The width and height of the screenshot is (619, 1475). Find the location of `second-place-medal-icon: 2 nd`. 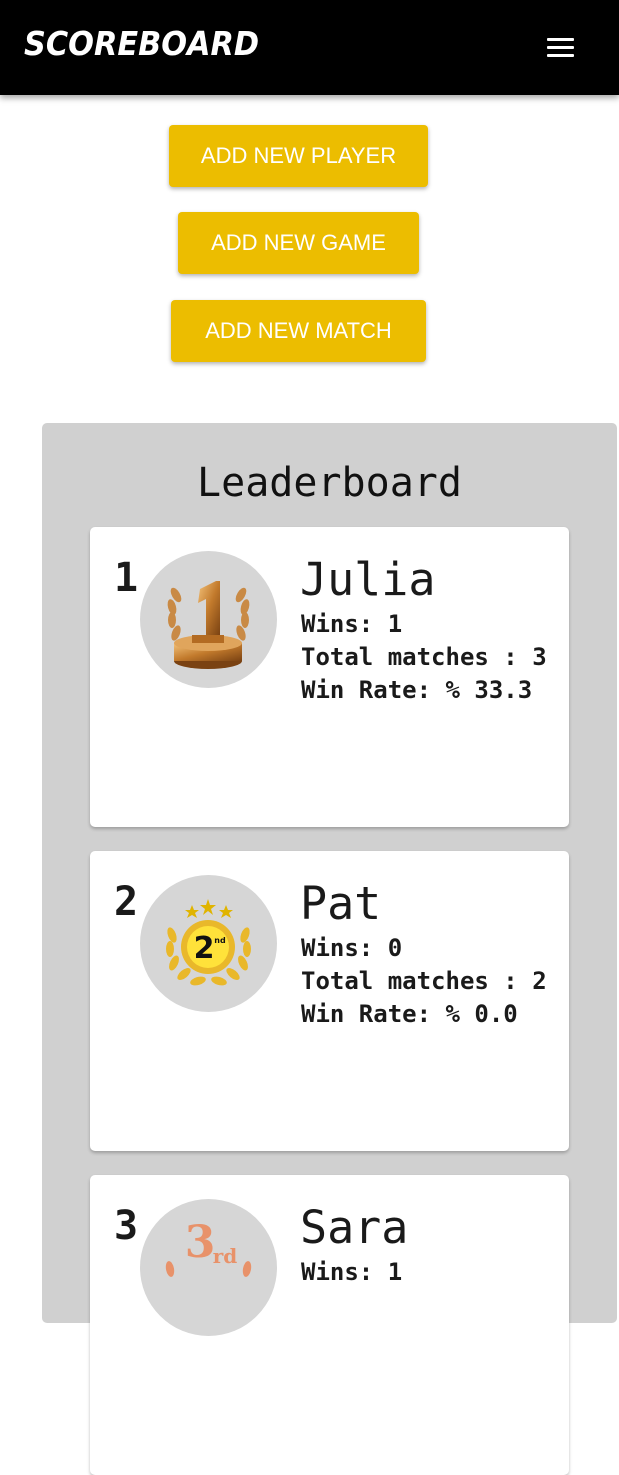

second-place-medal-icon: 2 nd is located at coordinates (208, 943).